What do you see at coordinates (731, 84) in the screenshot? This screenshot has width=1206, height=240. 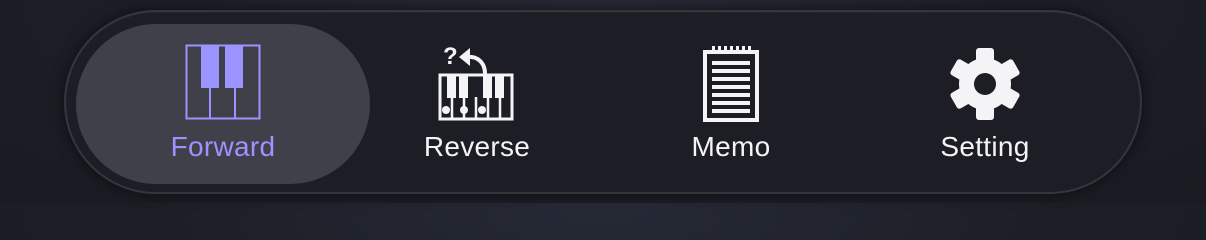 I see `notepad-icon` at bounding box center [731, 84].